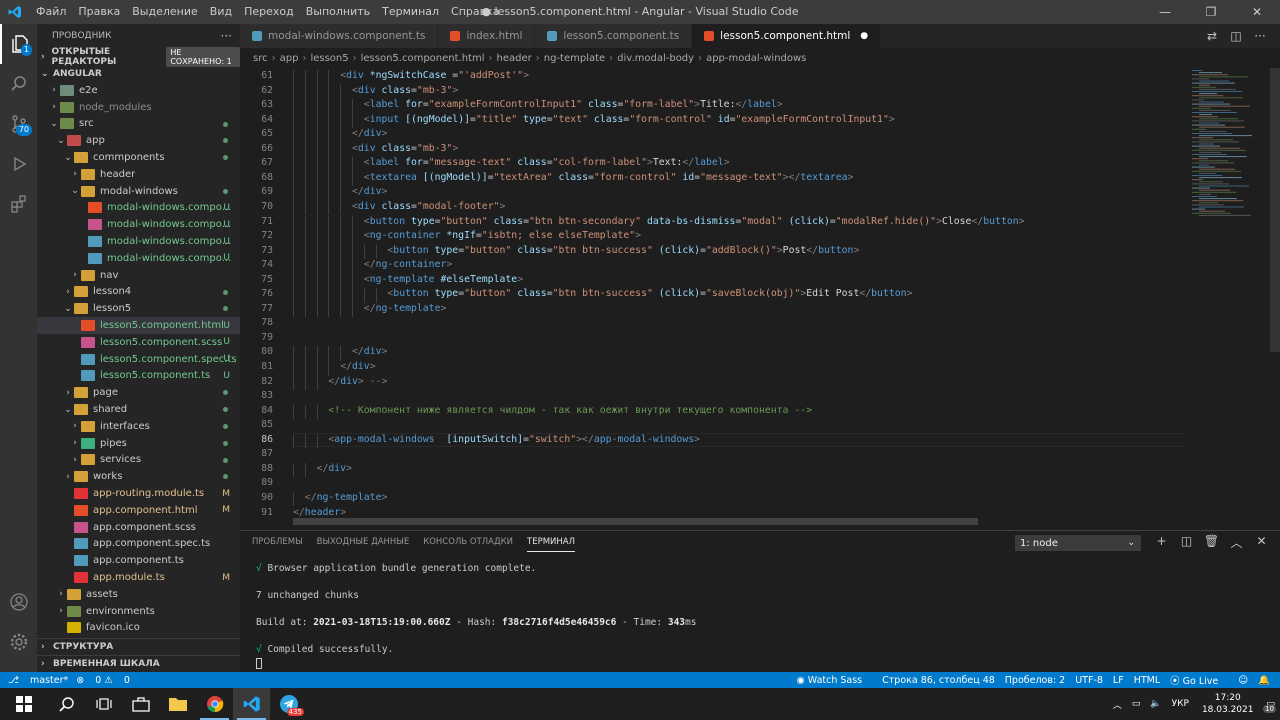 The image size is (1280, 720). Describe the element at coordinates (614, 36) in the screenshot. I see `editor-tab: lesson5.component.ts` at that location.